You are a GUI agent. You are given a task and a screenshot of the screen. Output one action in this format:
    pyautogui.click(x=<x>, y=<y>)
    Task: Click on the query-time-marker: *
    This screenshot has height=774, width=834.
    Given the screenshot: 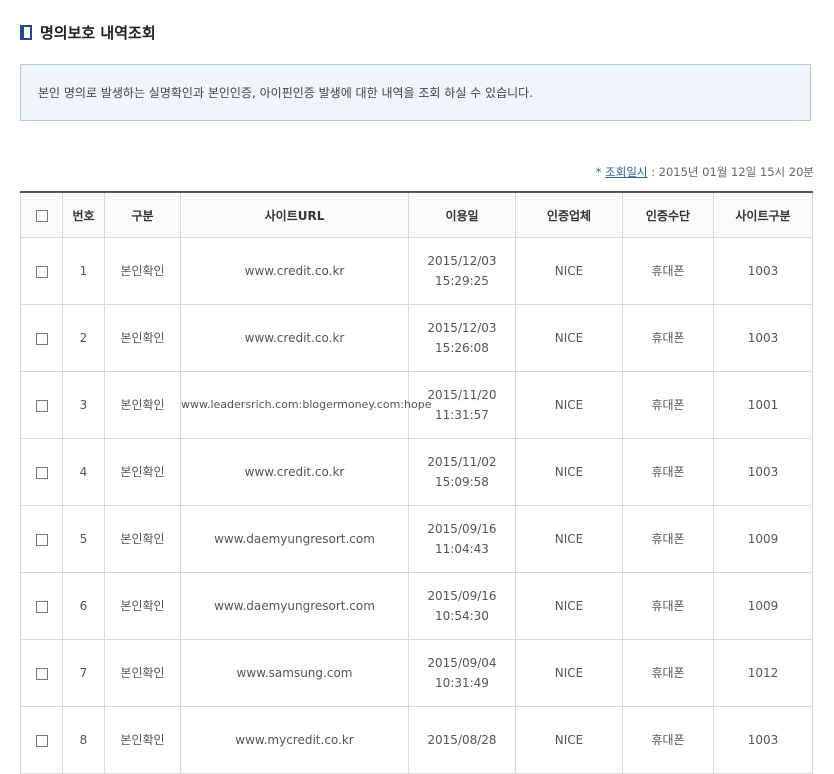 What is the action you would take?
    pyautogui.click(x=598, y=172)
    